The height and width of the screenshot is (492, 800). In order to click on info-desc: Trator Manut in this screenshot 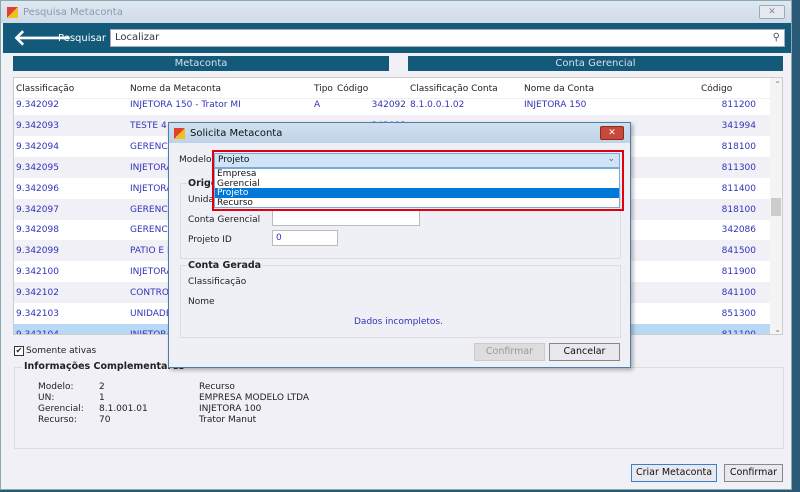, I will do `click(228, 420)`.